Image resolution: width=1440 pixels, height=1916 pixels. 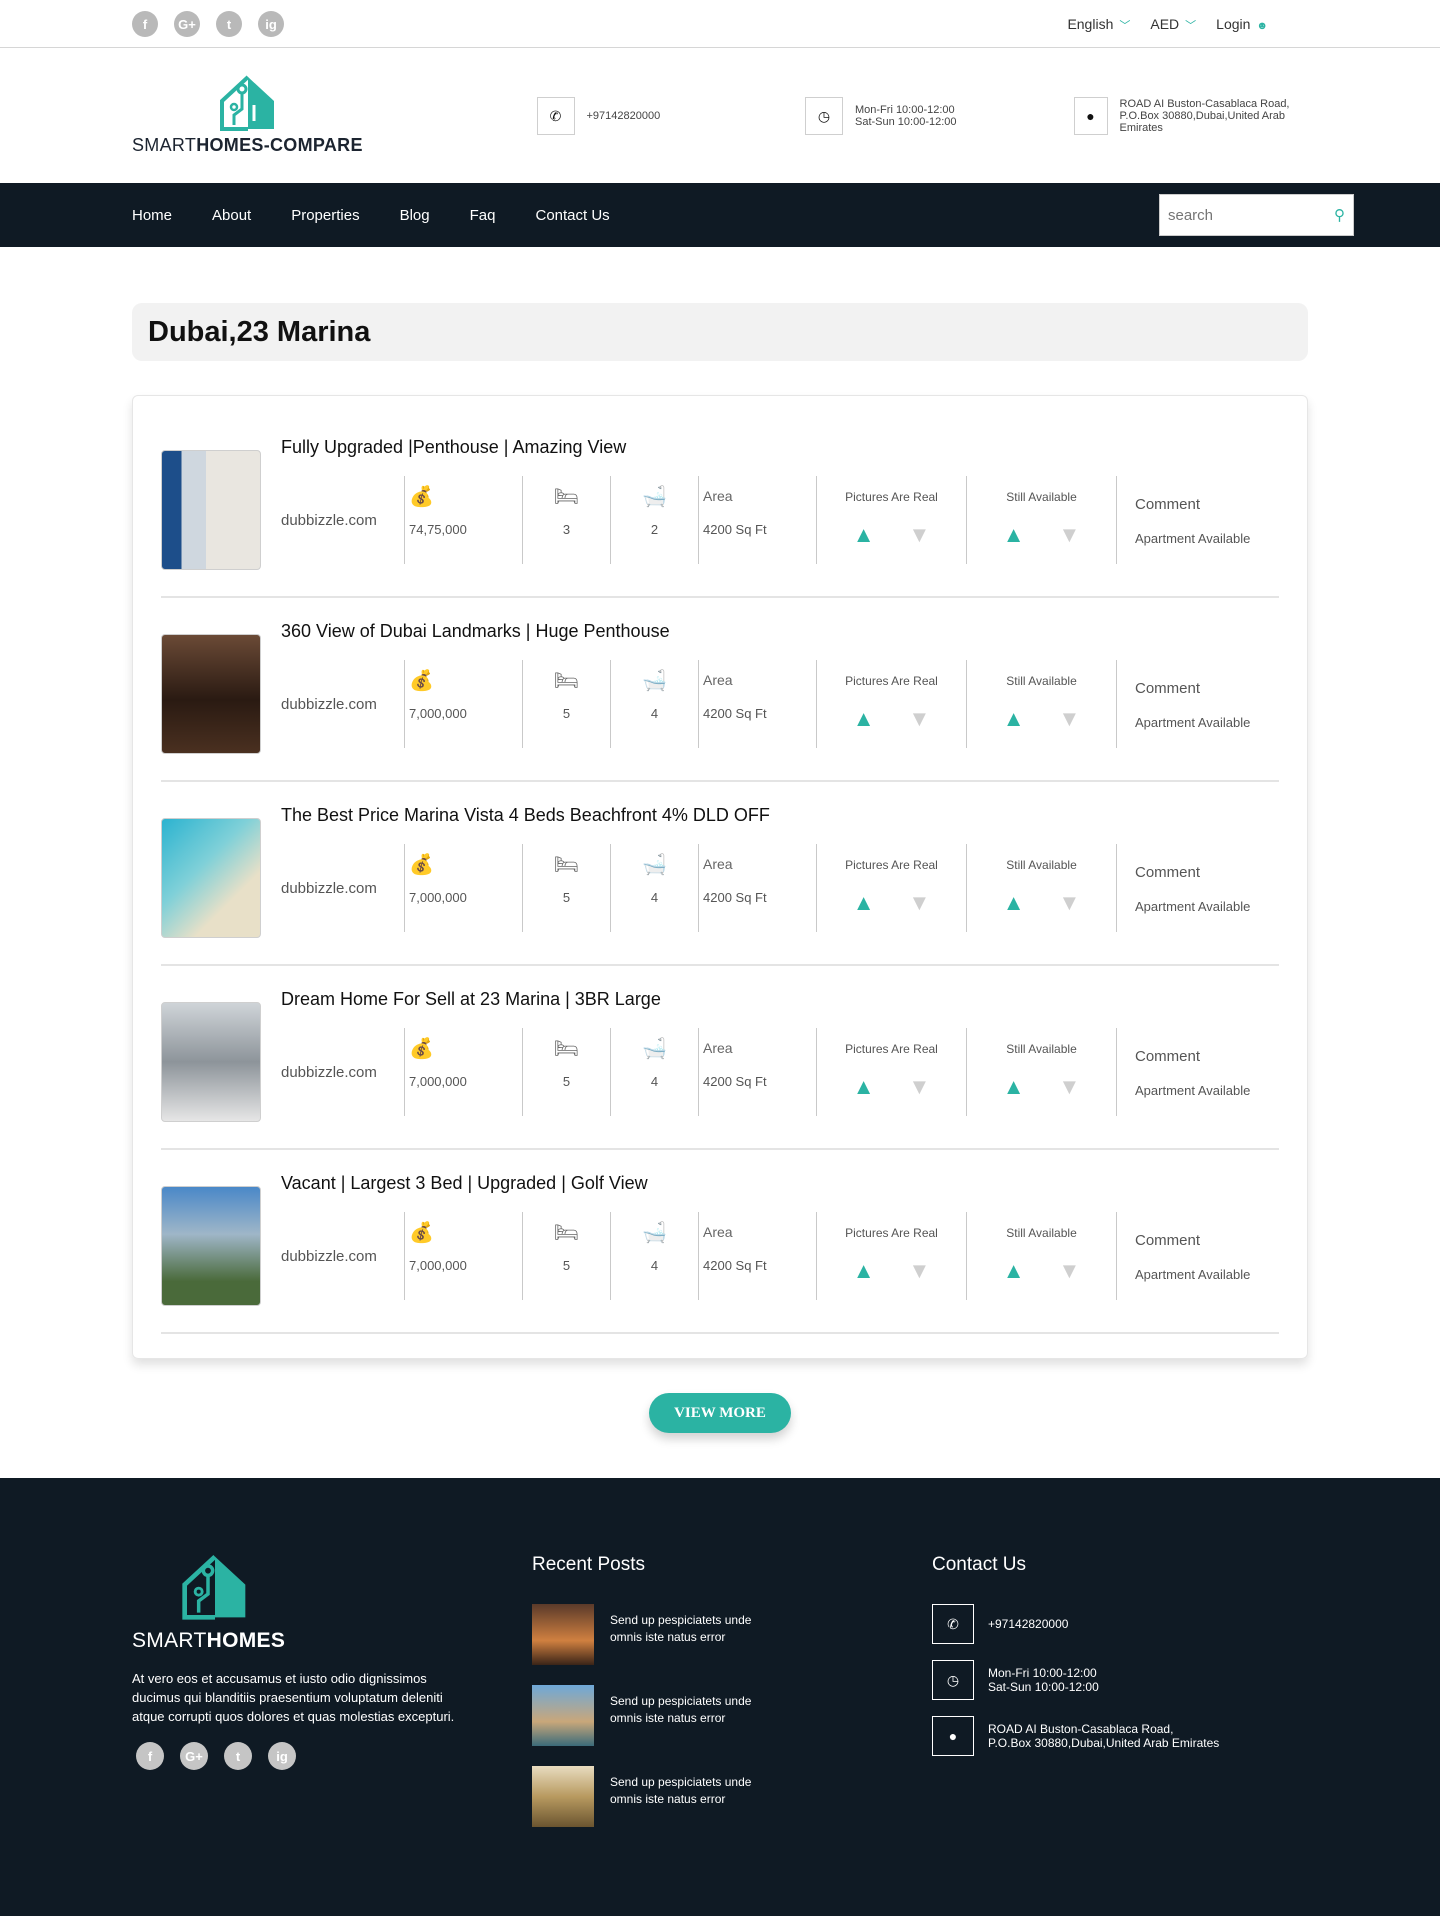 I want to click on bed-icon: 🛏, so click(x=566, y=680).